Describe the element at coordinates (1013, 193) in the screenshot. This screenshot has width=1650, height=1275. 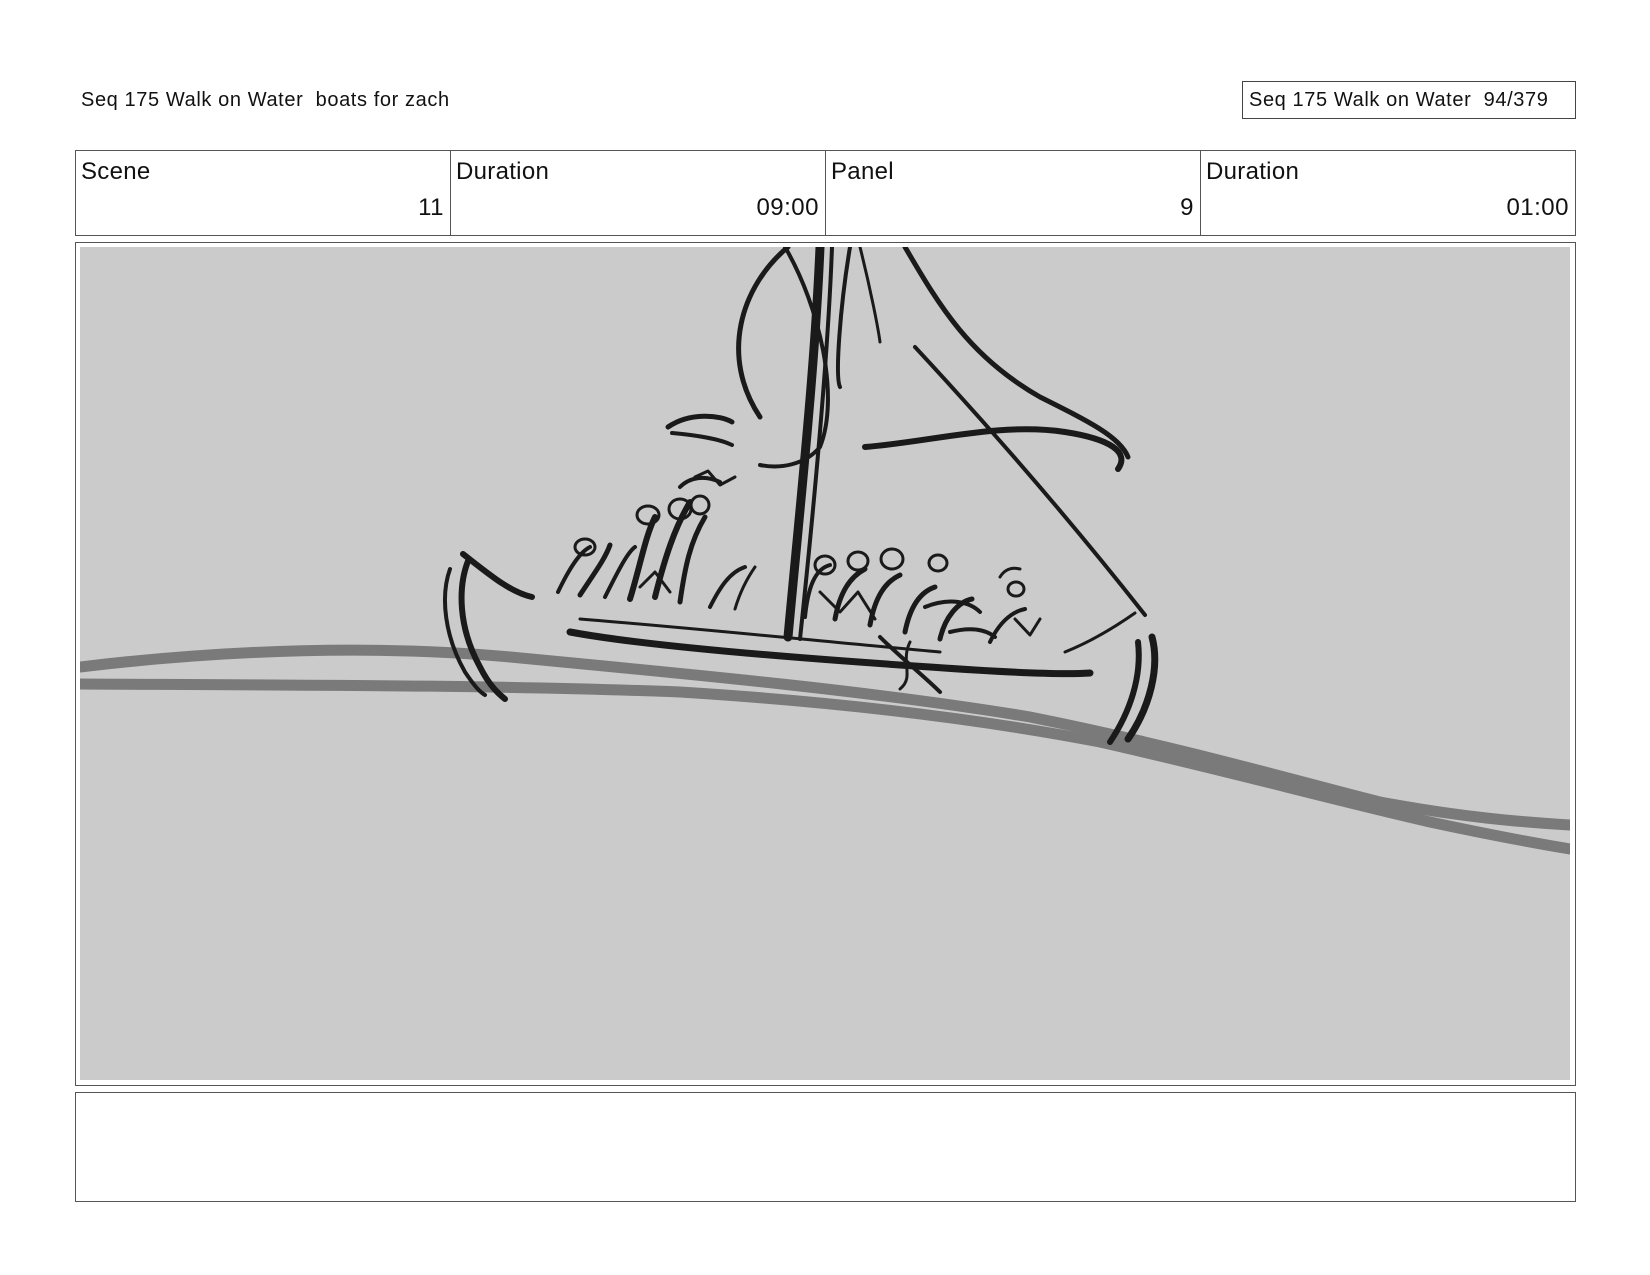
I see `panel-cell: Panel 9` at that location.